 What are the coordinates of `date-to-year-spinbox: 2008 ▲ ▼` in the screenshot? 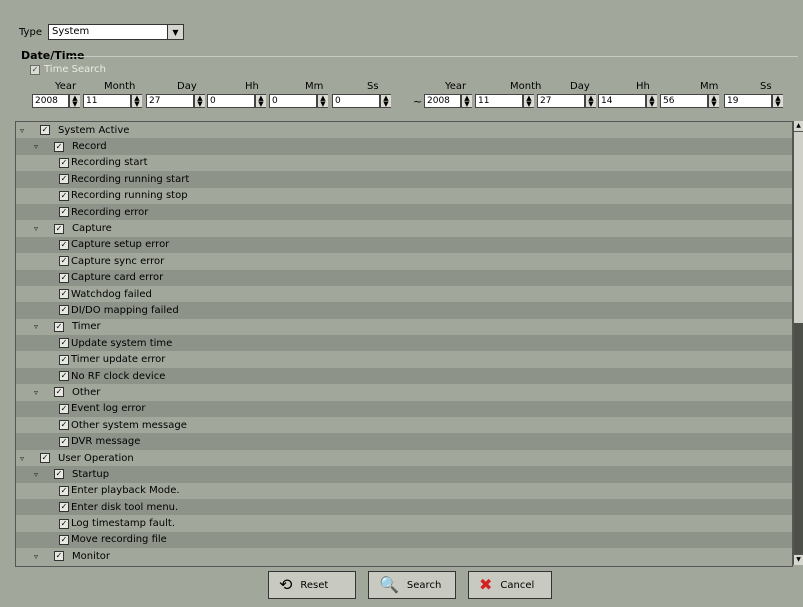 It's located at (448, 101).